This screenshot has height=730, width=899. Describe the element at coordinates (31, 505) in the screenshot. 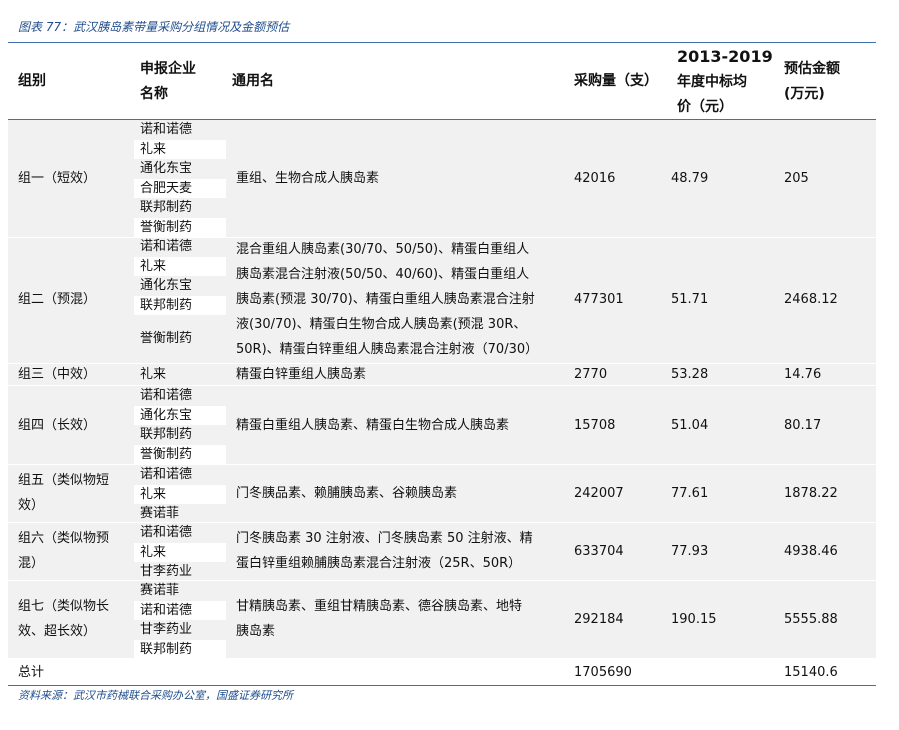

I see `group-cell-line: 效）` at that location.